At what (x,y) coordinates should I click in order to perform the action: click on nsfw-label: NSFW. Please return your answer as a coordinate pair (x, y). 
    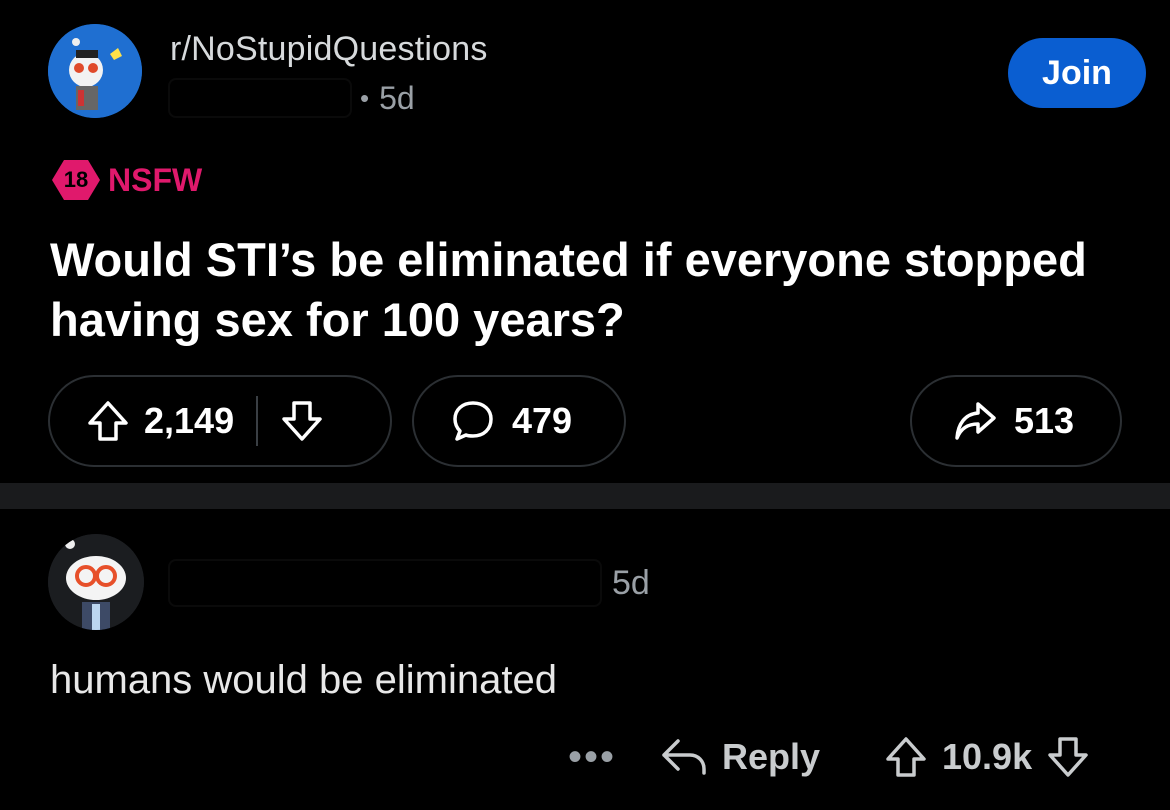
    Looking at the image, I should click on (155, 179).